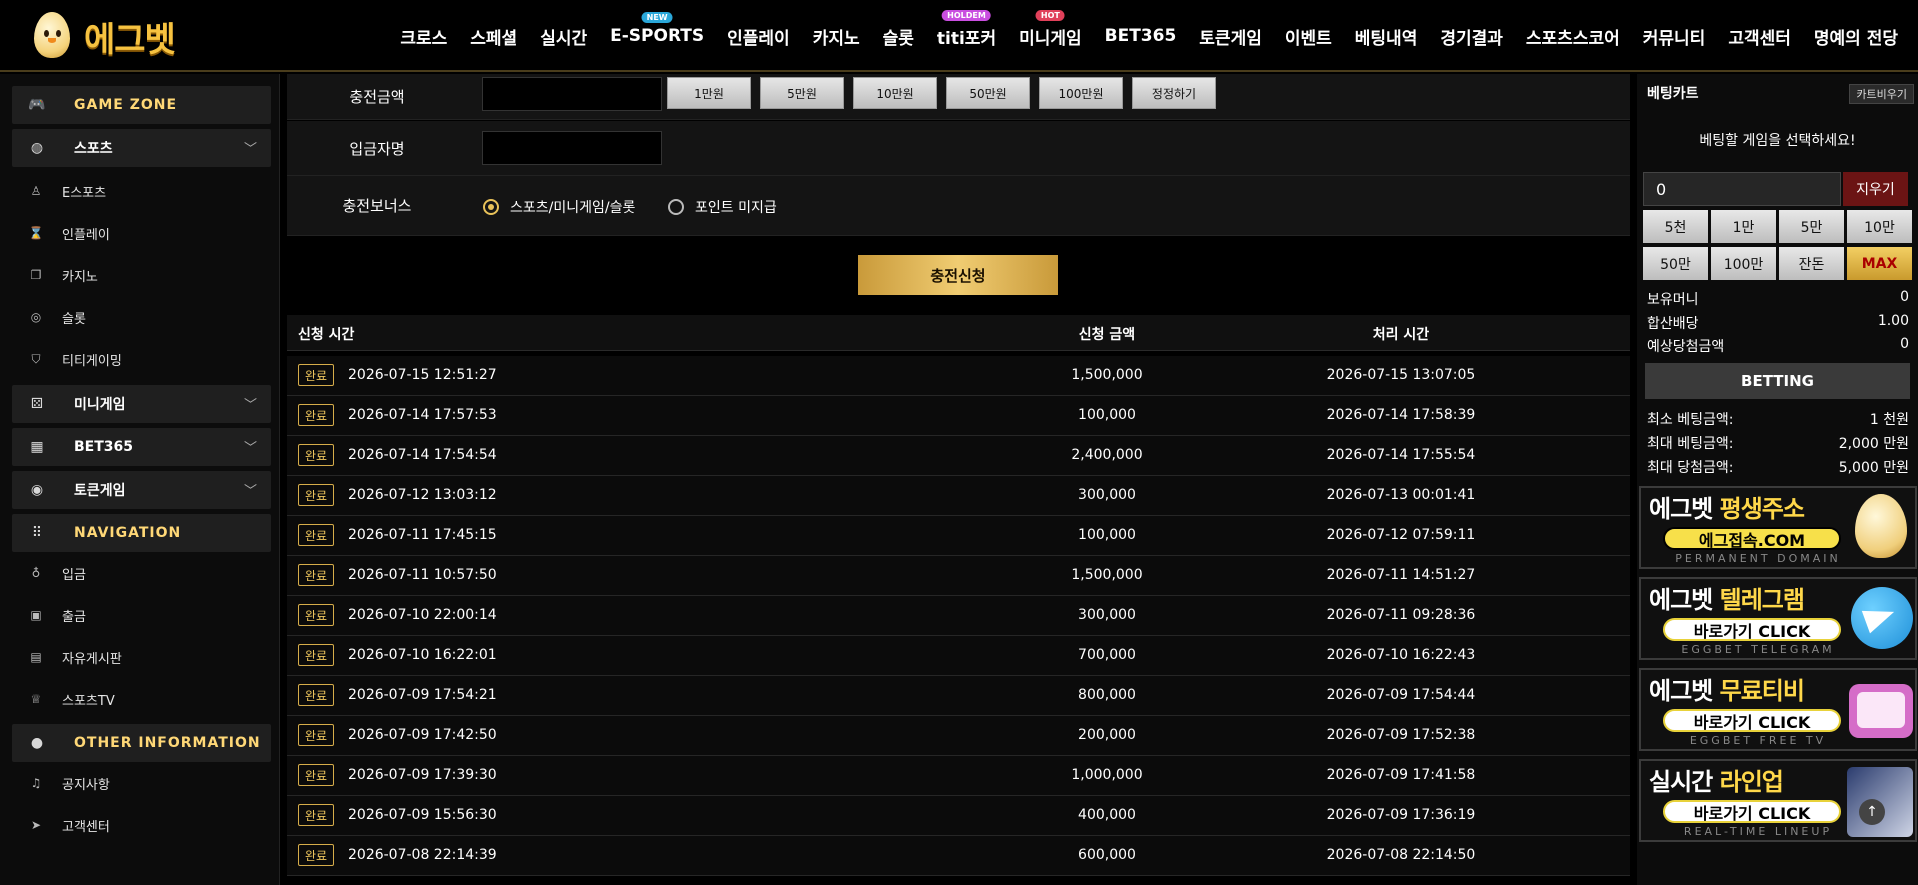  What do you see at coordinates (1875, 189) in the screenshot?
I see `stake-clear-button: 지우기` at bounding box center [1875, 189].